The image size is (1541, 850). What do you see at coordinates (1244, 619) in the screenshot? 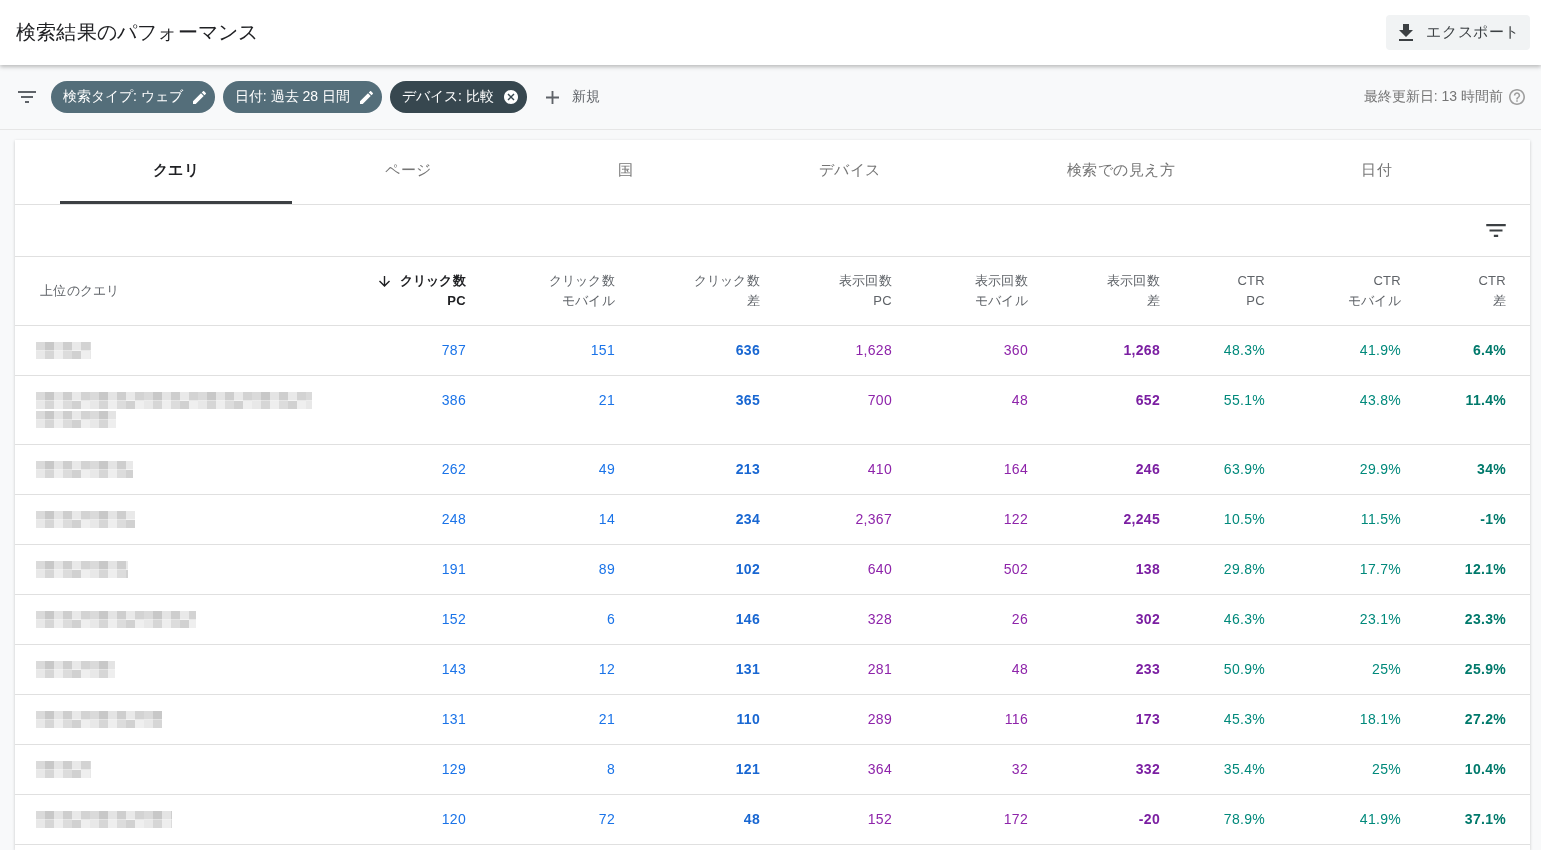
I see `ctr-cell: 46.3%` at bounding box center [1244, 619].